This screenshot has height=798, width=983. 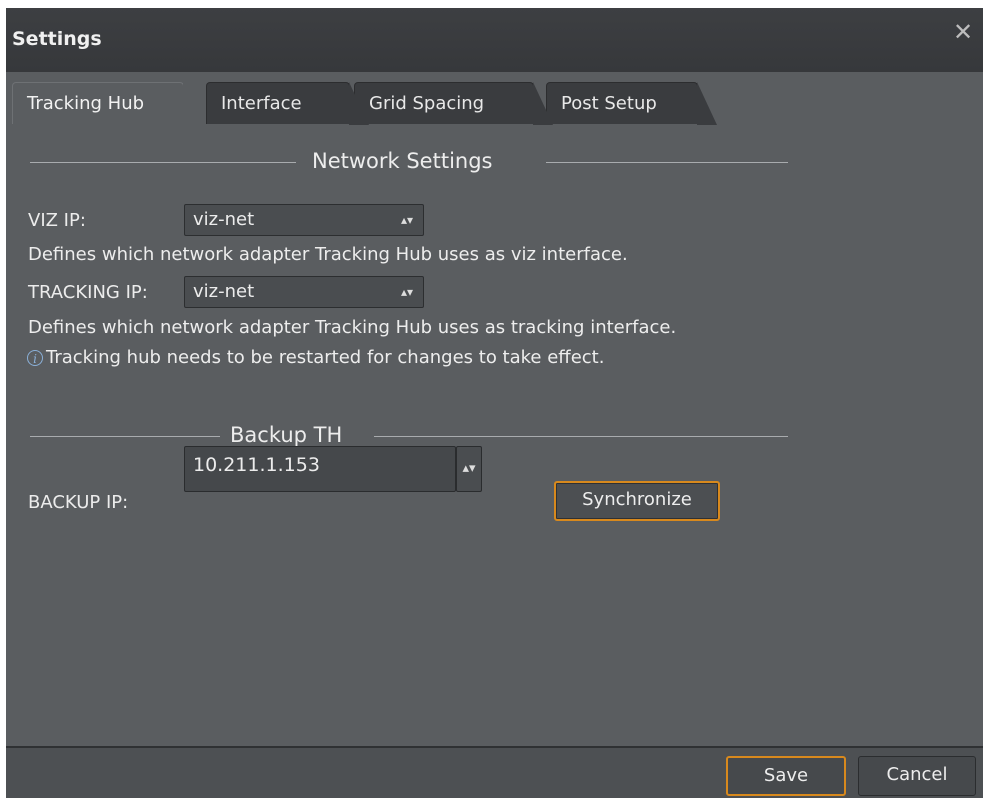 What do you see at coordinates (78, 502) in the screenshot?
I see `backup-ip-label: BACKUP IP:` at bounding box center [78, 502].